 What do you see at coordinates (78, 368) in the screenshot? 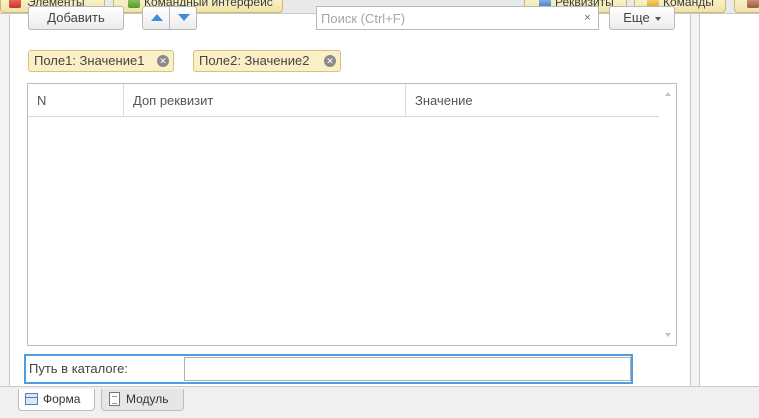
I see `path-field-label: Путь в каталоге:` at bounding box center [78, 368].